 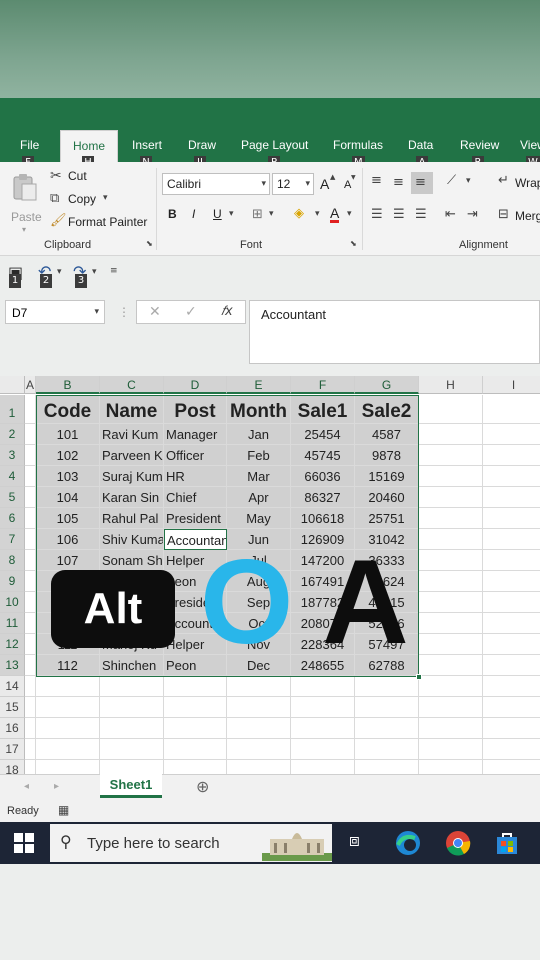 What do you see at coordinates (12, 728) in the screenshot?
I see `row-header: 16` at bounding box center [12, 728].